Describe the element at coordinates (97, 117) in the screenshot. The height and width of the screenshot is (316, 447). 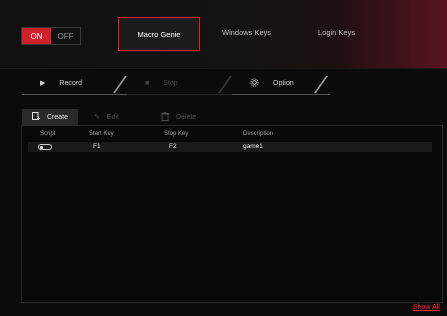
I see `edit-icon: ✎` at that location.